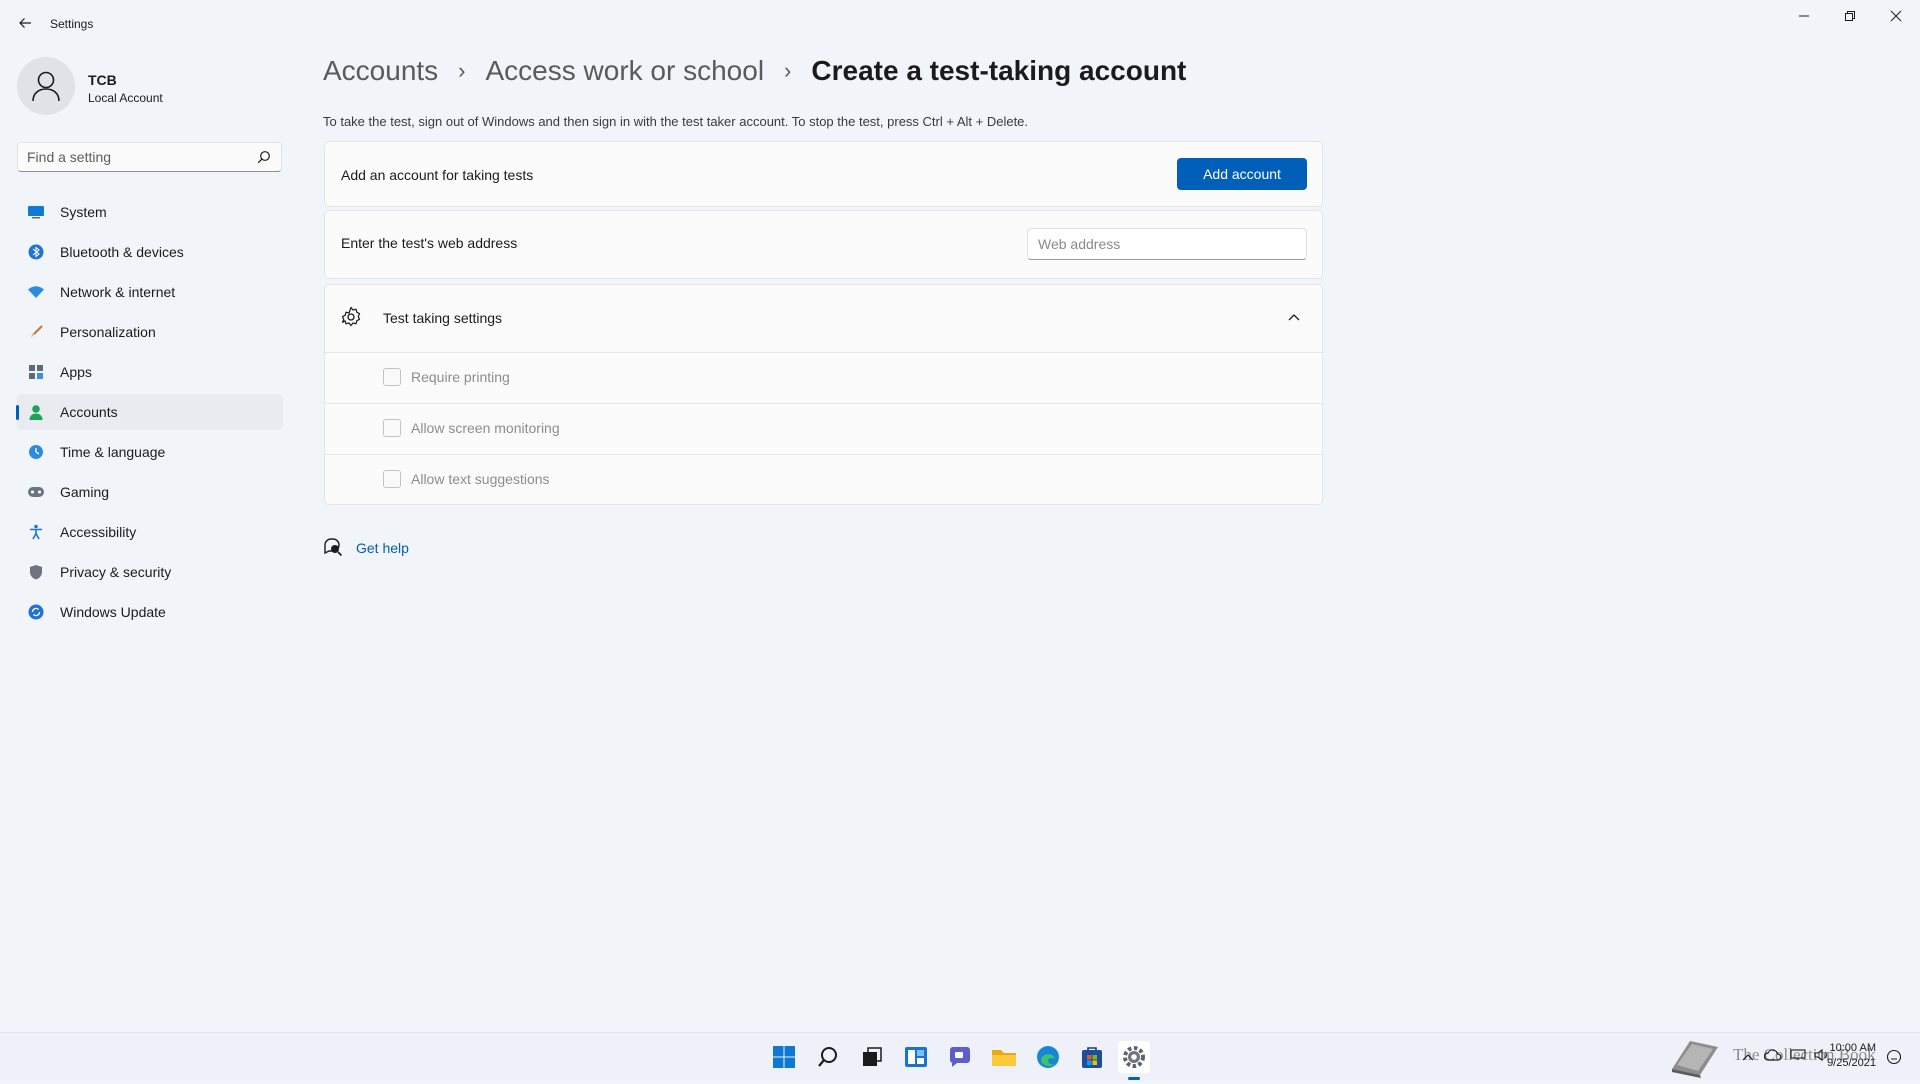 The image size is (1920, 1084). What do you see at coordinates (118, 292) in the screenshot?
I see `sidebar-item-label: Network & internet` at bounding box center [118, 292].